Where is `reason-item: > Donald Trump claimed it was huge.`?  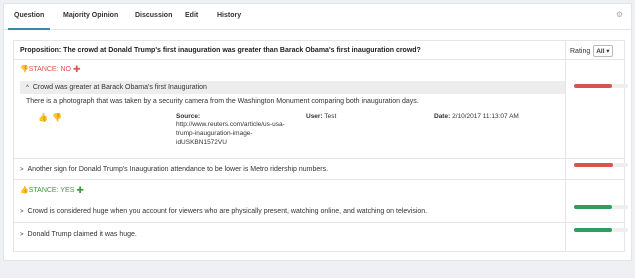
reason-item: > Donald Trump claimed it was huge. is located at coordinates (292, 234).